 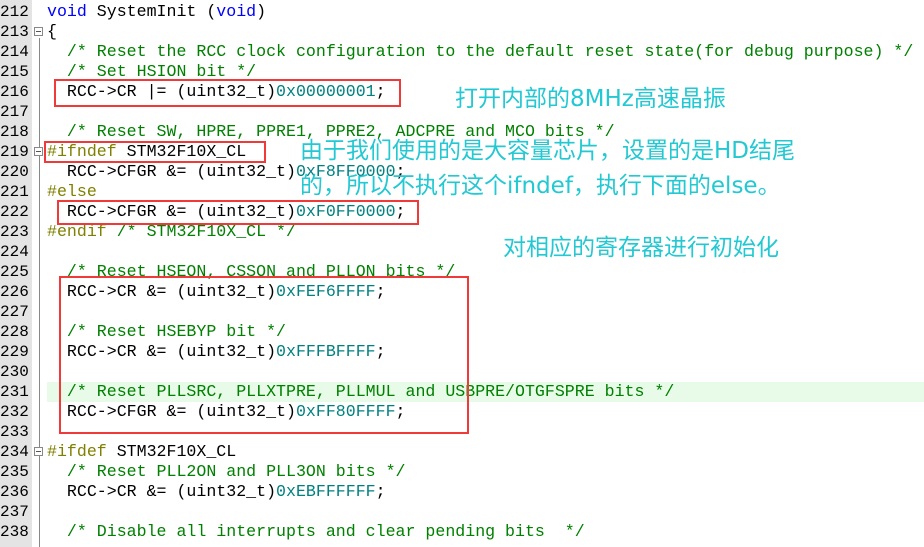 I want to click on token-tx: SystemInit (, so click(x=151, y=11).